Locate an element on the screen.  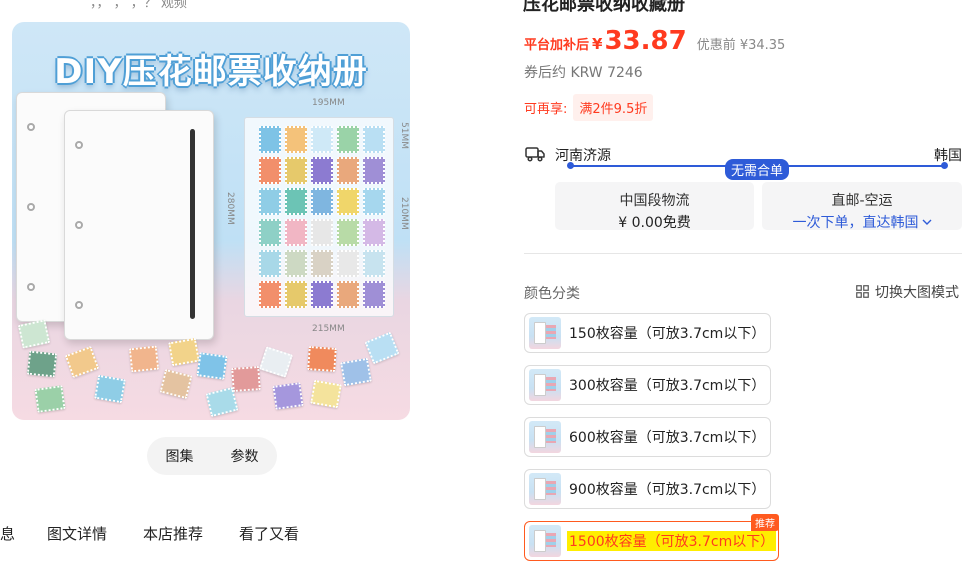
gallery-tabs: 图集 参数 is located at coordinates (212, 456).